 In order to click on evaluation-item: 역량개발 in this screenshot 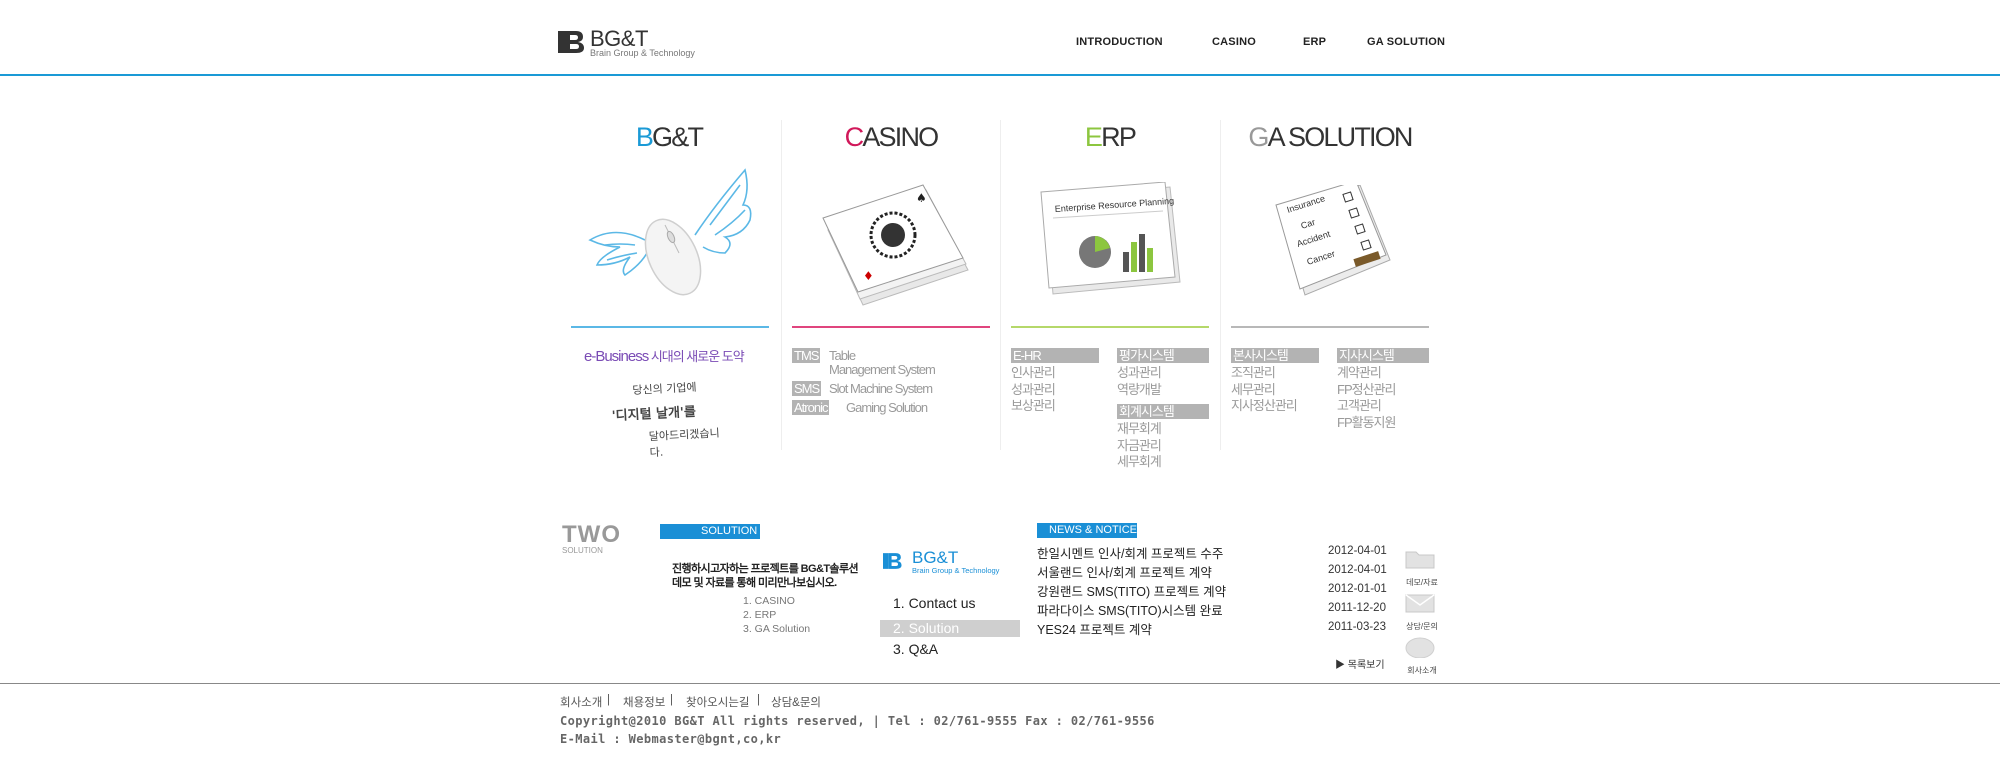, I will do `click(1163, 390)`.